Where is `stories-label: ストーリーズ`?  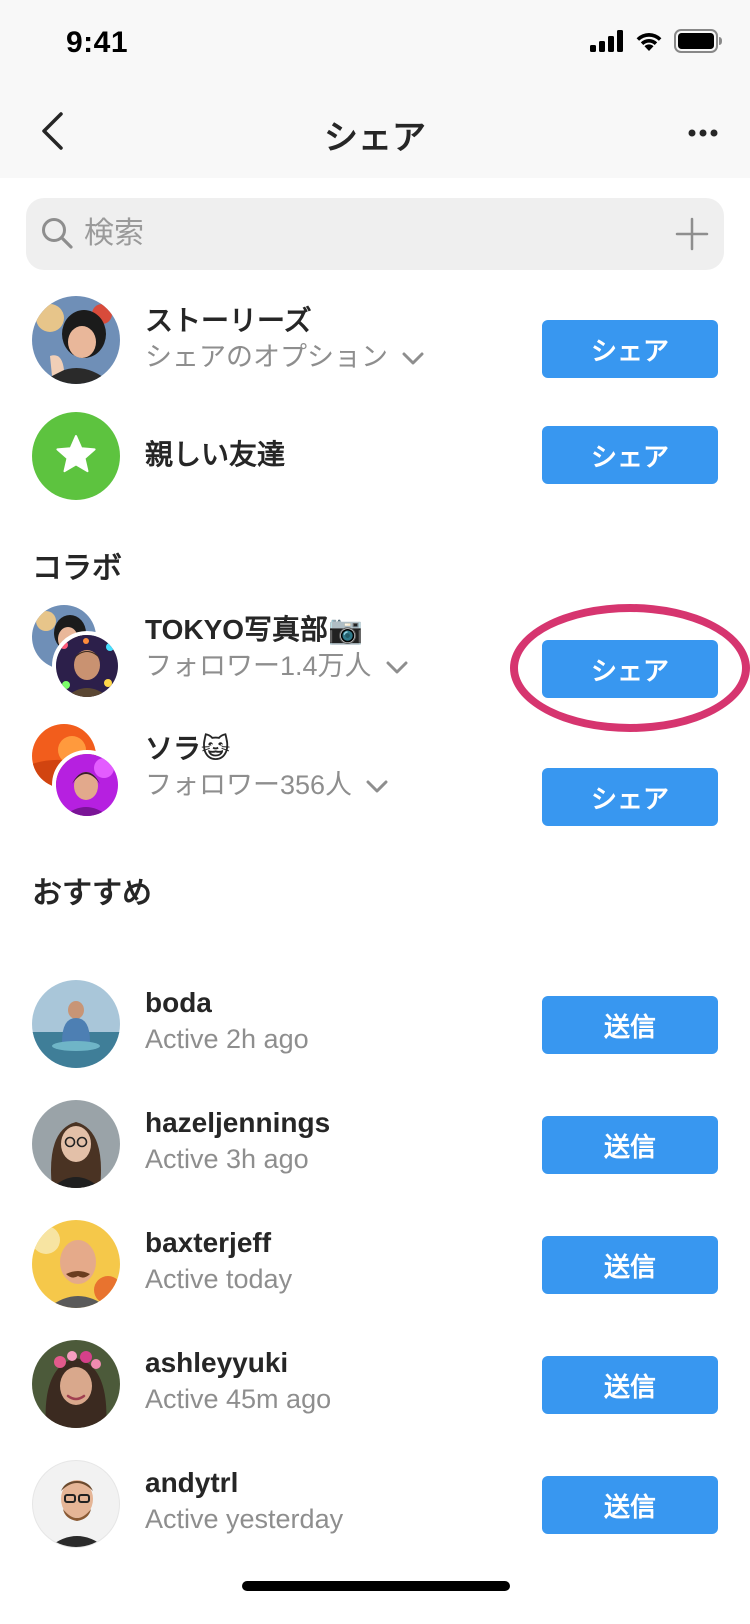
stories-label: ストーリーズ is located at coordinates (228, 320).